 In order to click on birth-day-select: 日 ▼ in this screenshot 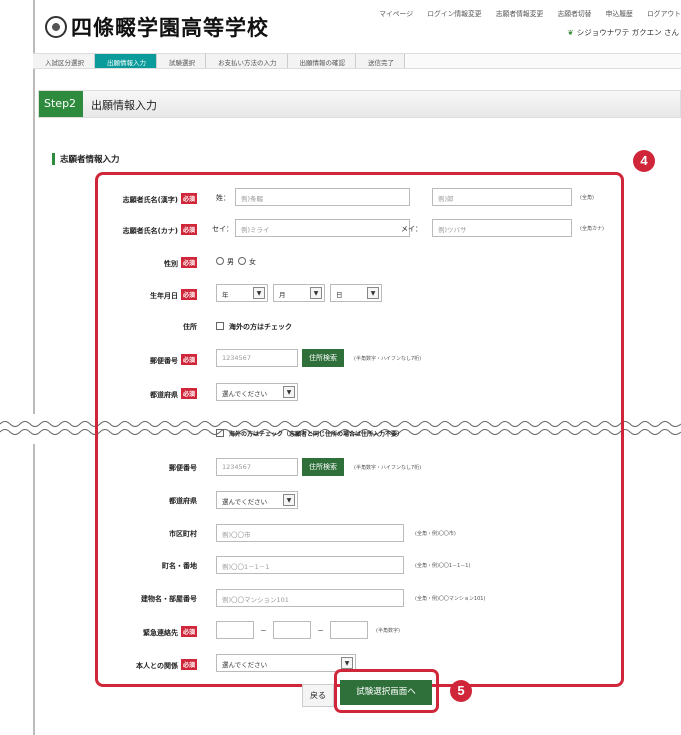, I will do `click(356, 293)`.